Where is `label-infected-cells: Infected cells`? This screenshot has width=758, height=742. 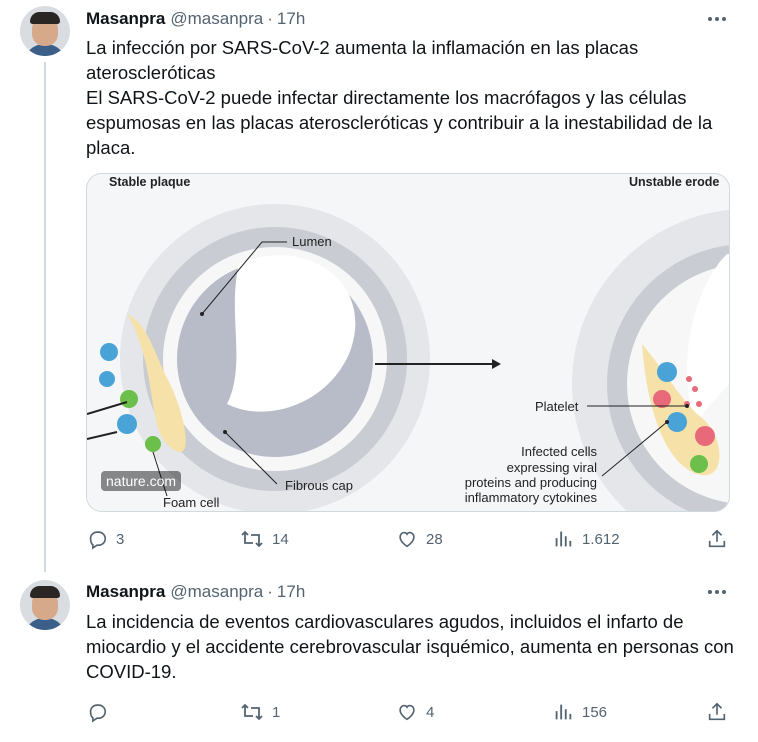 label-infected-cells: Infected cells is located at coordinates (559, 451).